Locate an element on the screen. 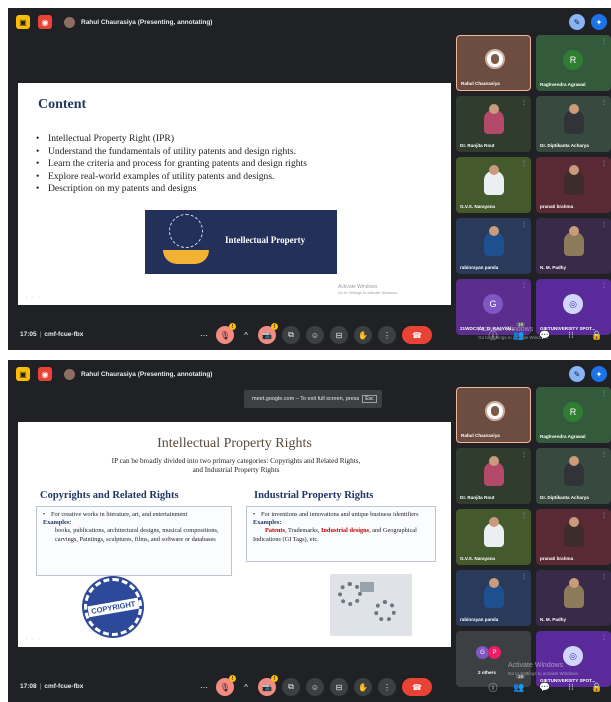 This screenshot has height=702, width=611. trademarks-text: , Trademarks, is located at coordinates (302, 531).